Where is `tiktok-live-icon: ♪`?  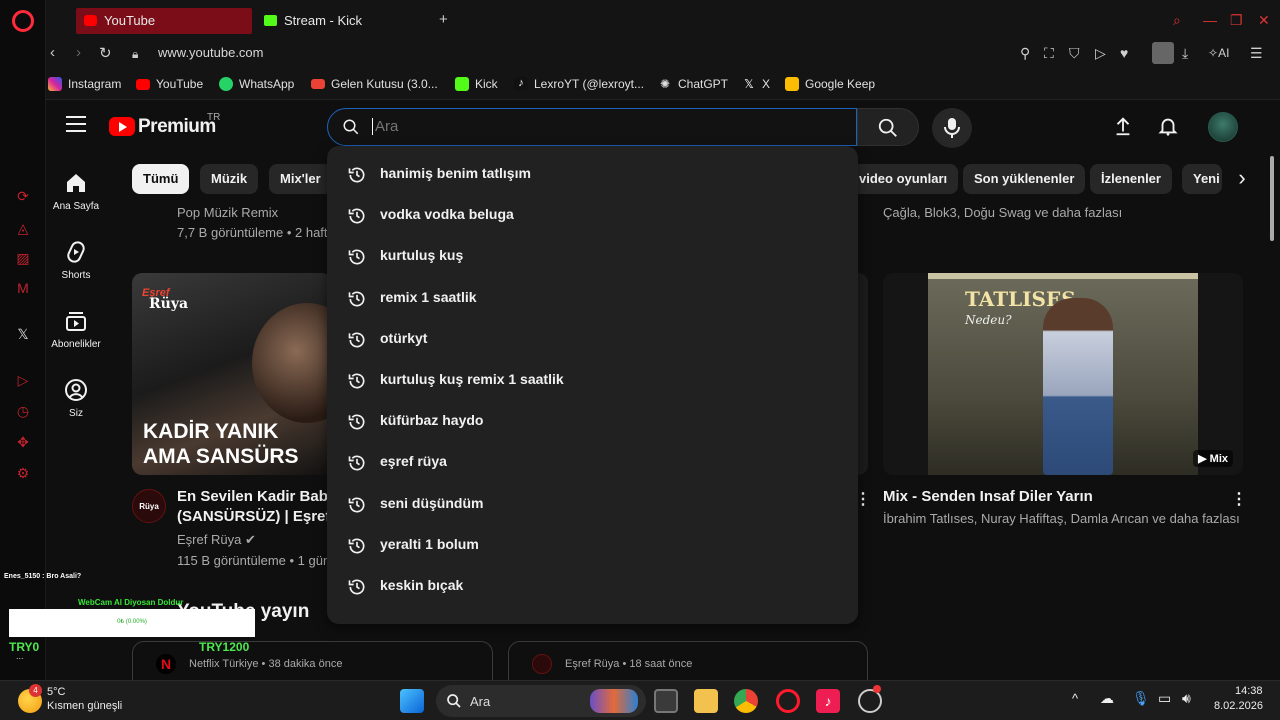 tiktok-live-icon: ♪ is located at coordinates (828, 701).